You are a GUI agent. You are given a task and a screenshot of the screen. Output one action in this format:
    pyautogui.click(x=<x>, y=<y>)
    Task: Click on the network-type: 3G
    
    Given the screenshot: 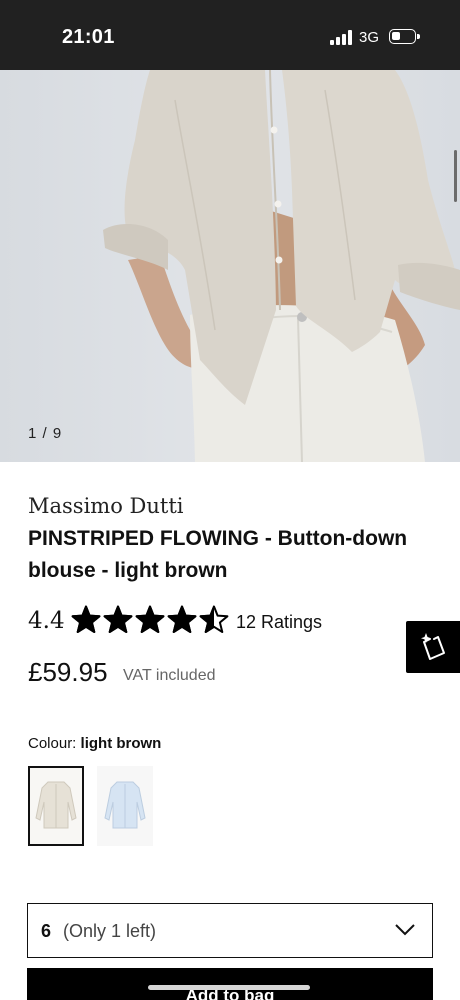 What is the action you would take?
    pyautogui.click(x=369, y=37)
    